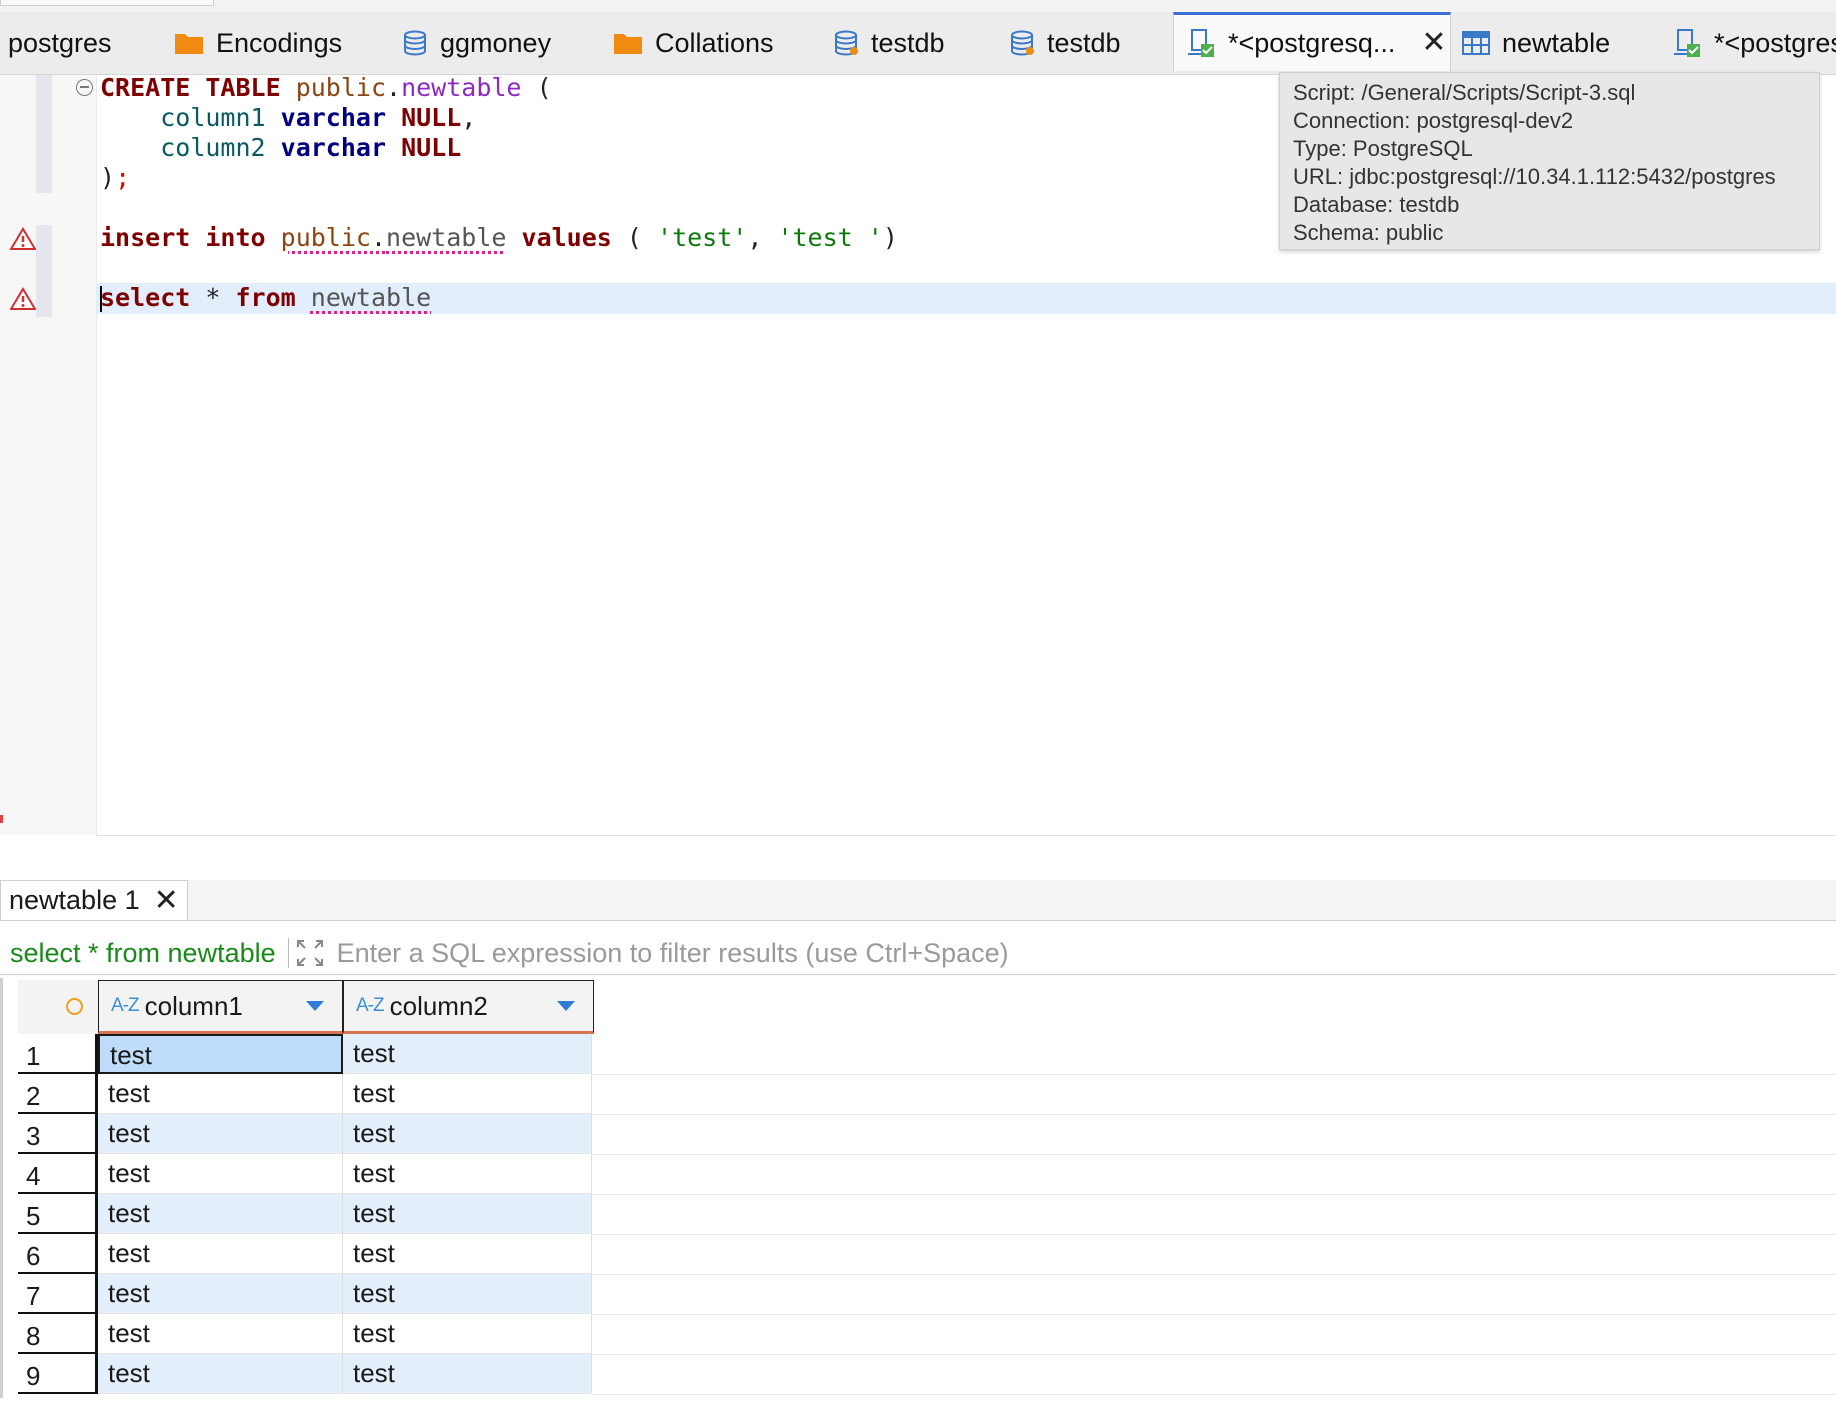 The width and height of the screenshot is (1836, 1402). Describe the element at coordinates (1754, 43) in the screenshot. I see `tab-sql-script-2: *<postgres` at that location.